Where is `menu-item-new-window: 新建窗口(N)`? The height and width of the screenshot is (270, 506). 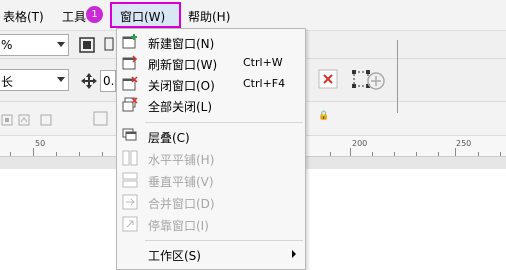 menu-item-new-window: 新建窗口(N) is located at coordinates (211, 42).